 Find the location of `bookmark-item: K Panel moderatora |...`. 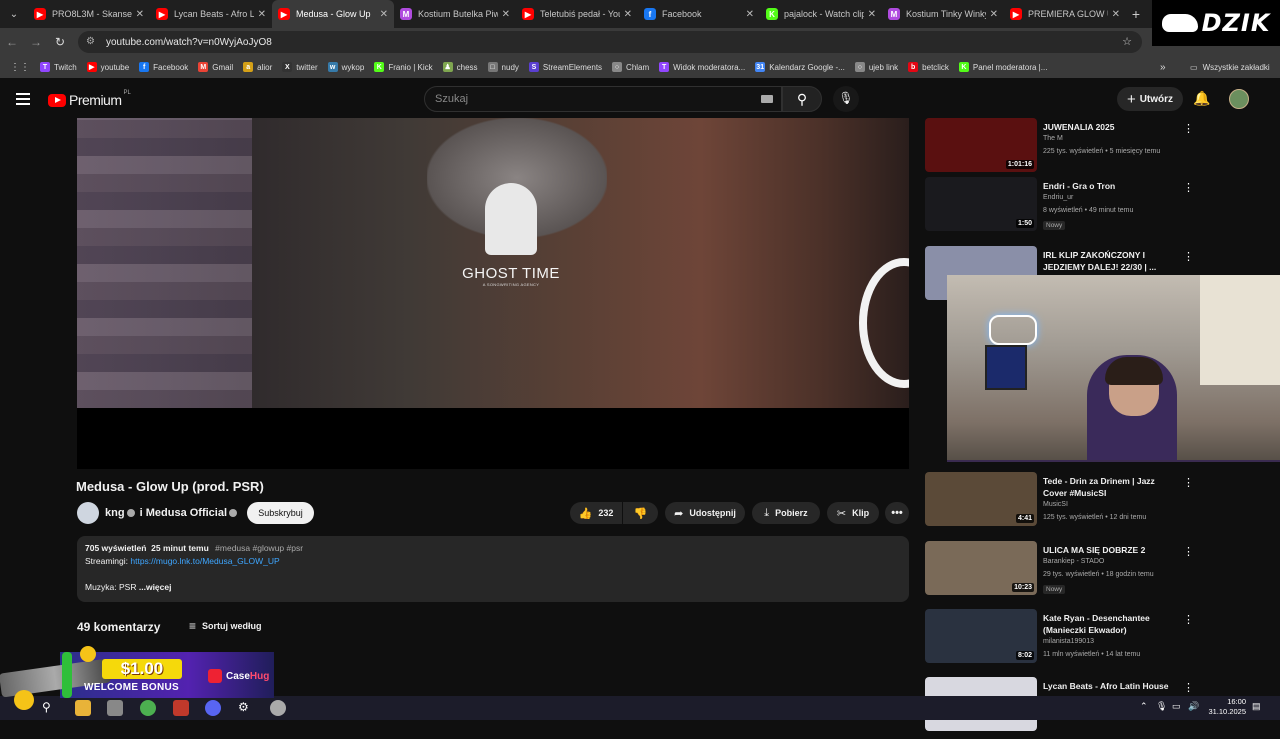

bookmark-item: K Panel moderatora |... is located at coordinates (1002, 67).